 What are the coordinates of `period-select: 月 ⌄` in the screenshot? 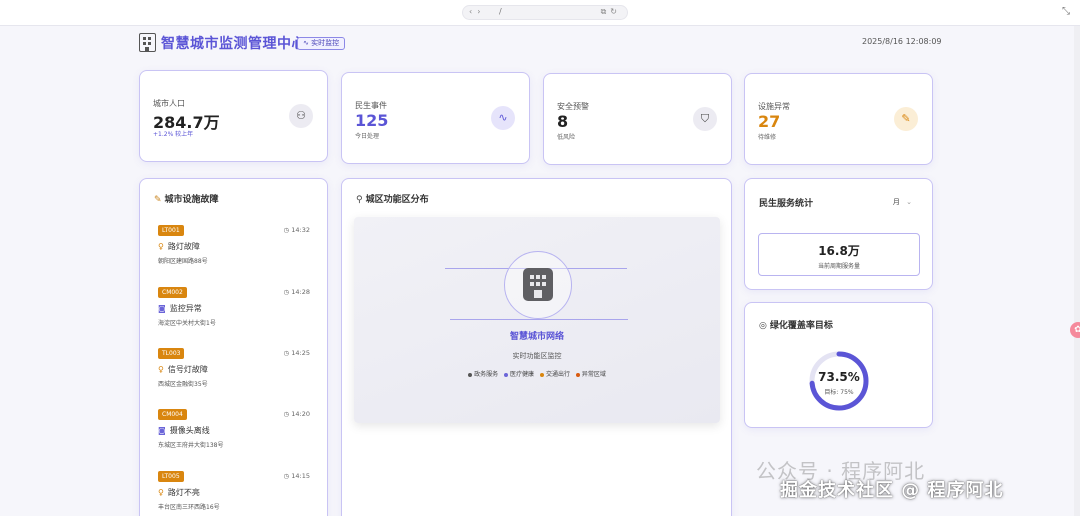 It's located at (902, 202).